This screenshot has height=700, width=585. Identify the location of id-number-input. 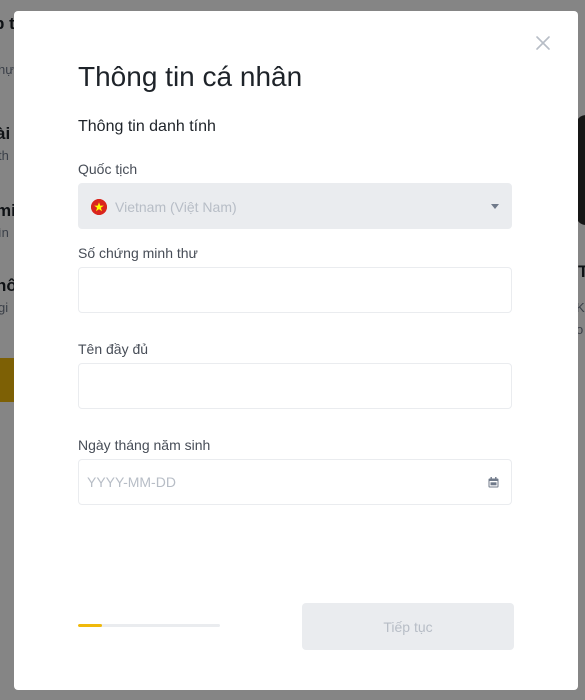
(295, 290).